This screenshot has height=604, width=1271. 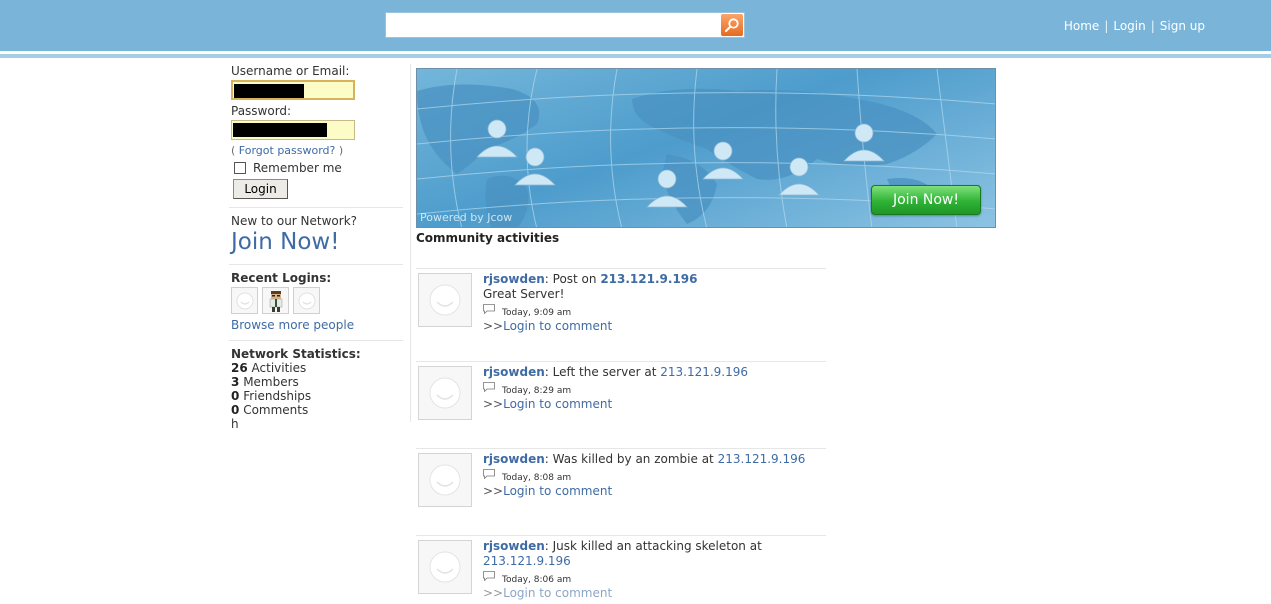 What do you see at coordinates (269, 91) in the screenshot?
I see `redacted-username` at bounding box center [269, 91].